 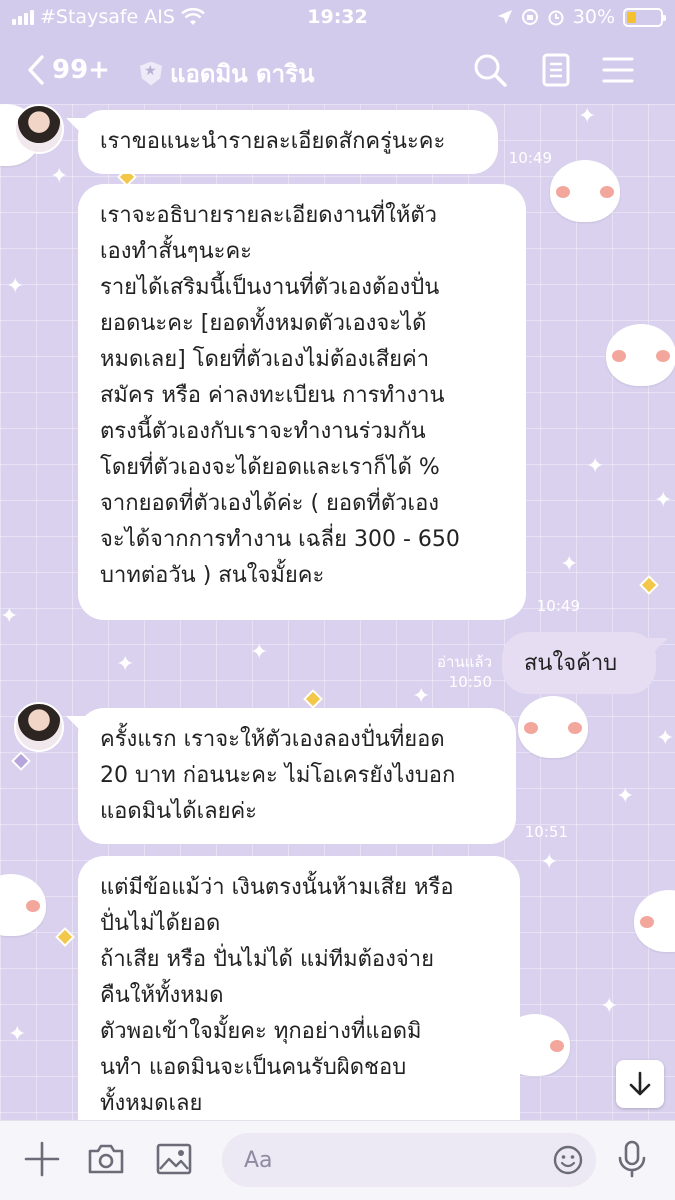 I want to click on status-right: 30%, so click(x=581, y=17).